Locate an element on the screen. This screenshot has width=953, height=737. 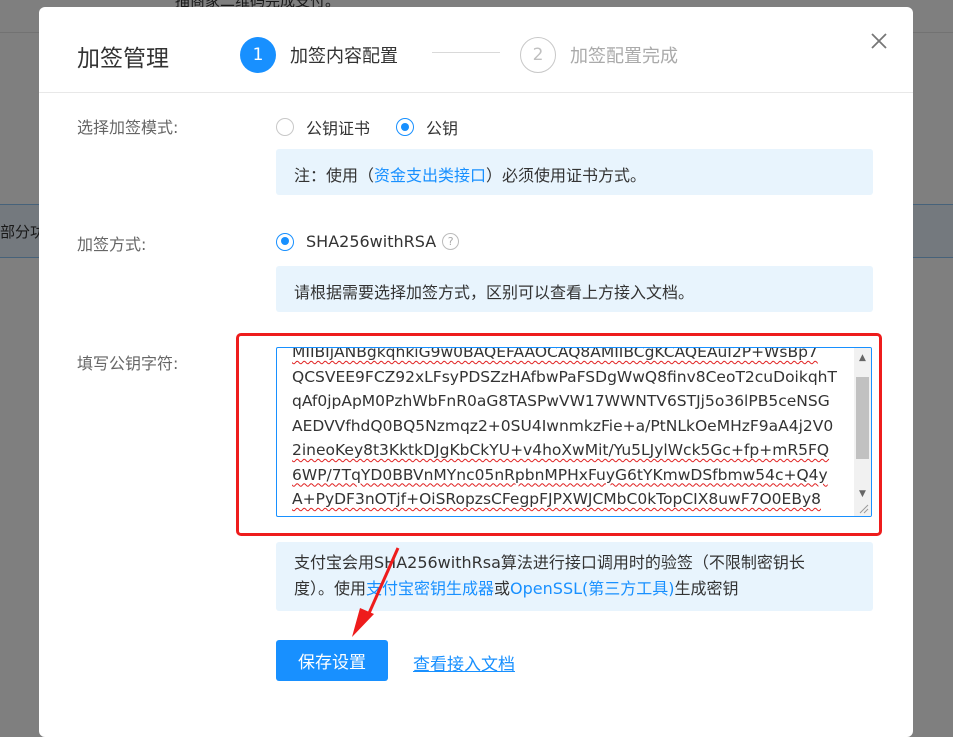
certificate-note: 注：使用（资金支出类接口）必须使用证书方式。 is located at coordinates (574, 172).